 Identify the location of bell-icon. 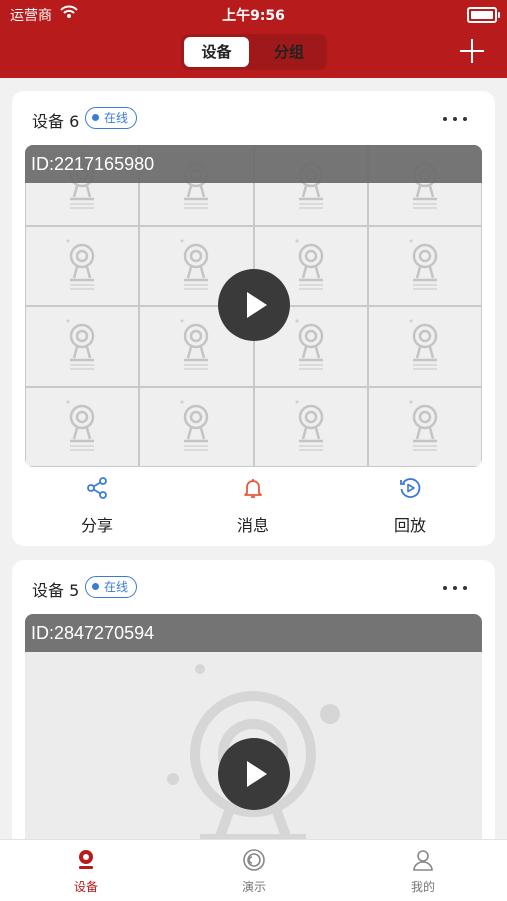
(253, 488).